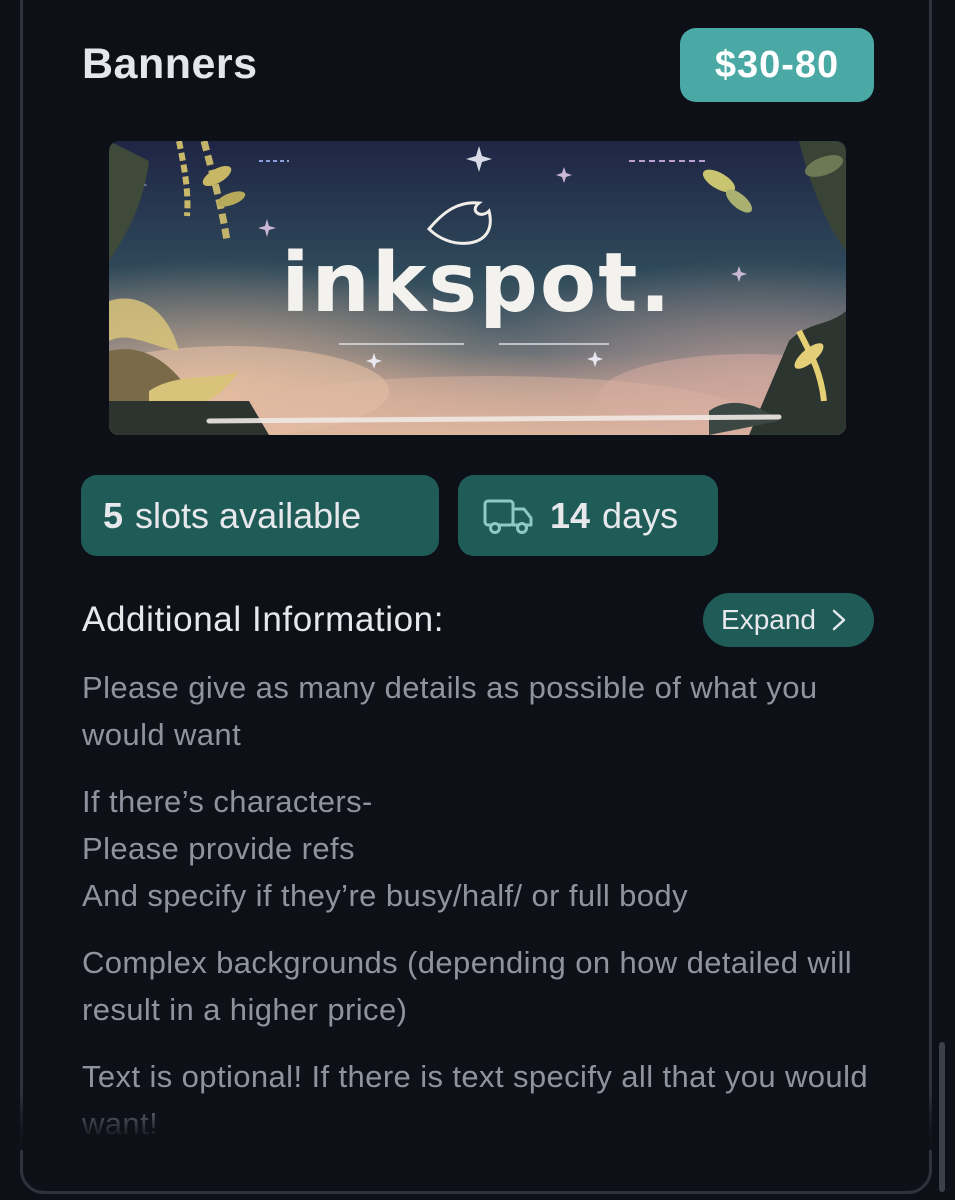 This screenshot has width=955, height=1200. I want to click on slots-label: slots available, so click(248, 515).